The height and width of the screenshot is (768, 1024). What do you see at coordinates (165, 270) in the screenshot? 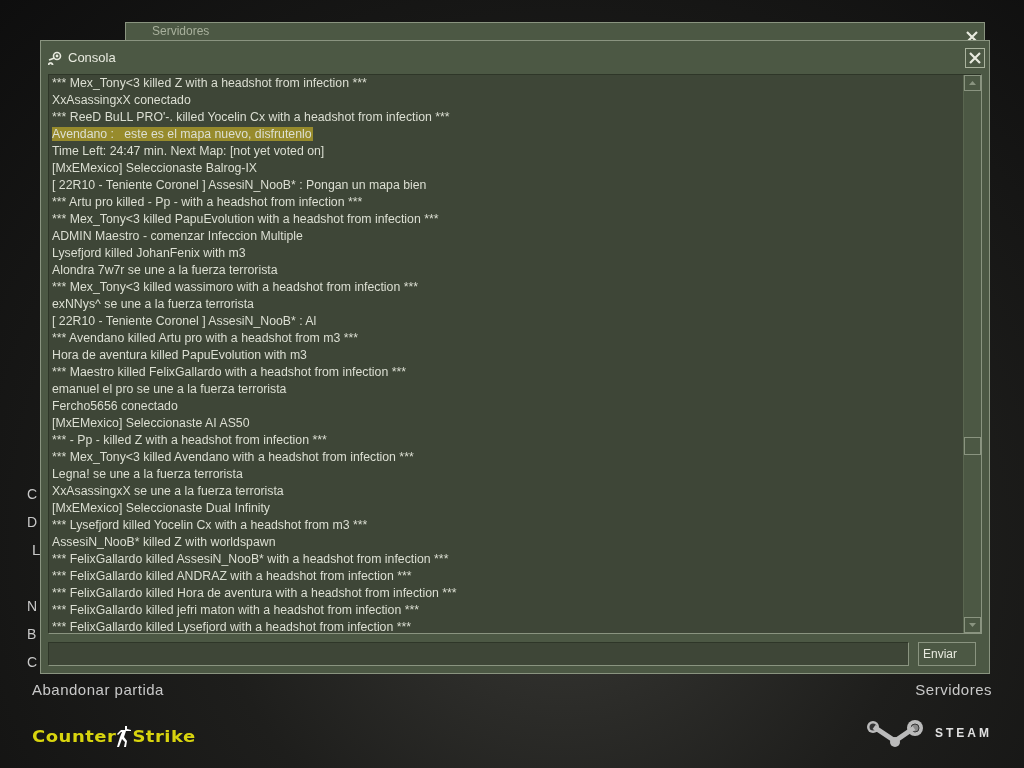
I see `log-line: Alondra 7w7r se une a la fuerza terrorista` at bounding box center [165, 270].